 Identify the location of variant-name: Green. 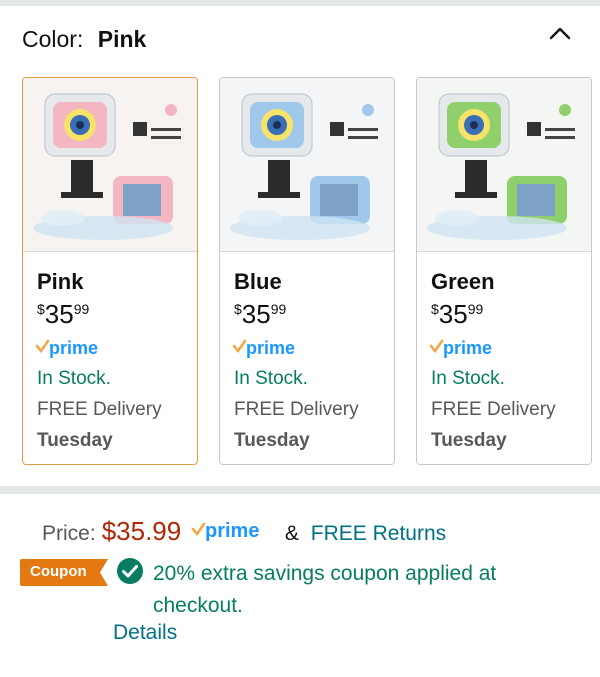
(463, 281).